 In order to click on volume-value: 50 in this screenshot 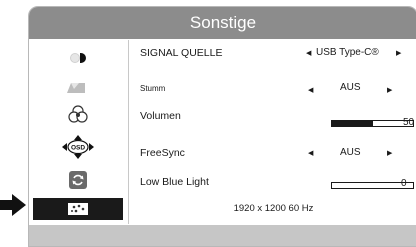, I will do `click(409, 122)`.